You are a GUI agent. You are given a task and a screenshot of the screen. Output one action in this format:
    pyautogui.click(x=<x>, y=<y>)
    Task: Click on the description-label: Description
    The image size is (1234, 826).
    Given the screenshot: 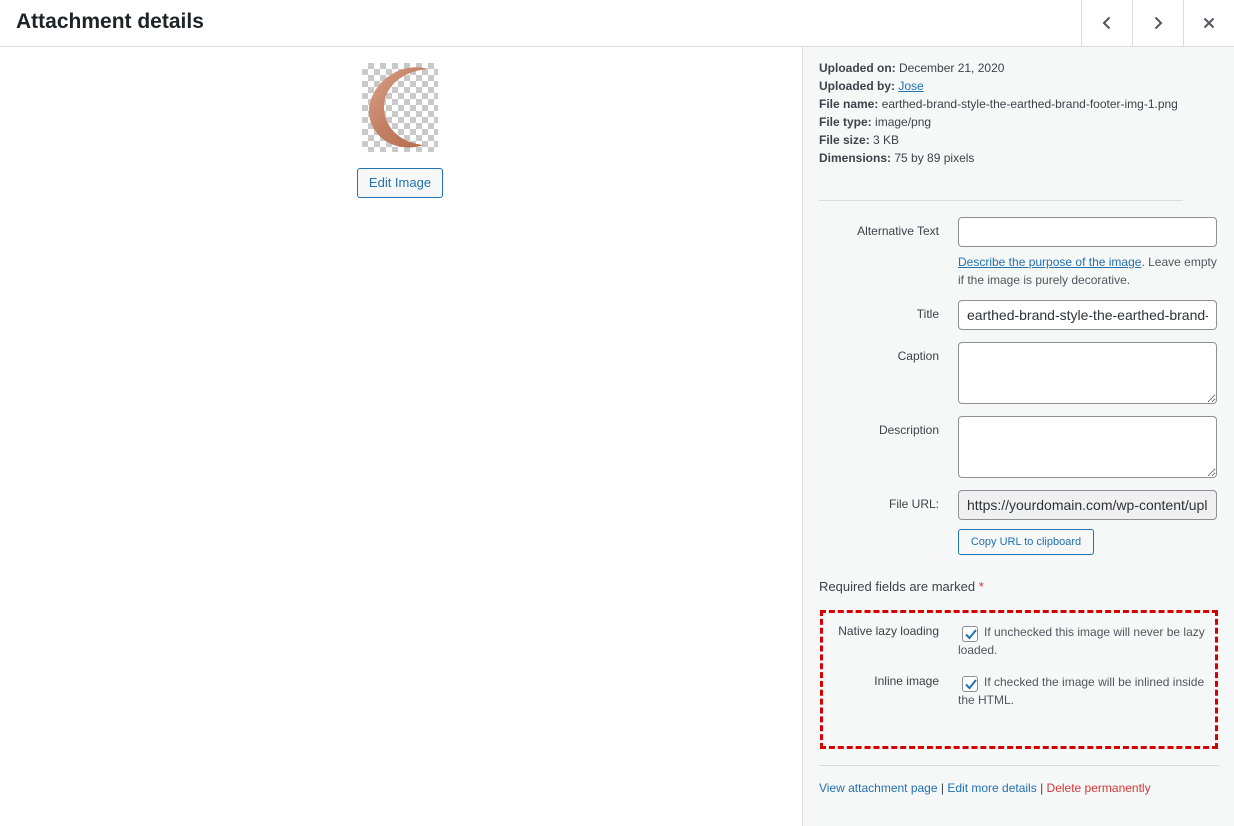 What is the action you would take?
    pyautogui.click(x=908, y=430)
    